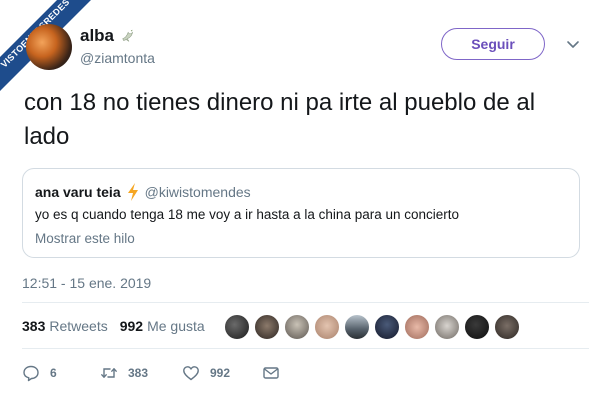  What do you see at coordinates (143, 192) in the screenshot?
I see `quoted-author-row: ana varu teia @kiwistomendes` at bounding box center [143, 192].